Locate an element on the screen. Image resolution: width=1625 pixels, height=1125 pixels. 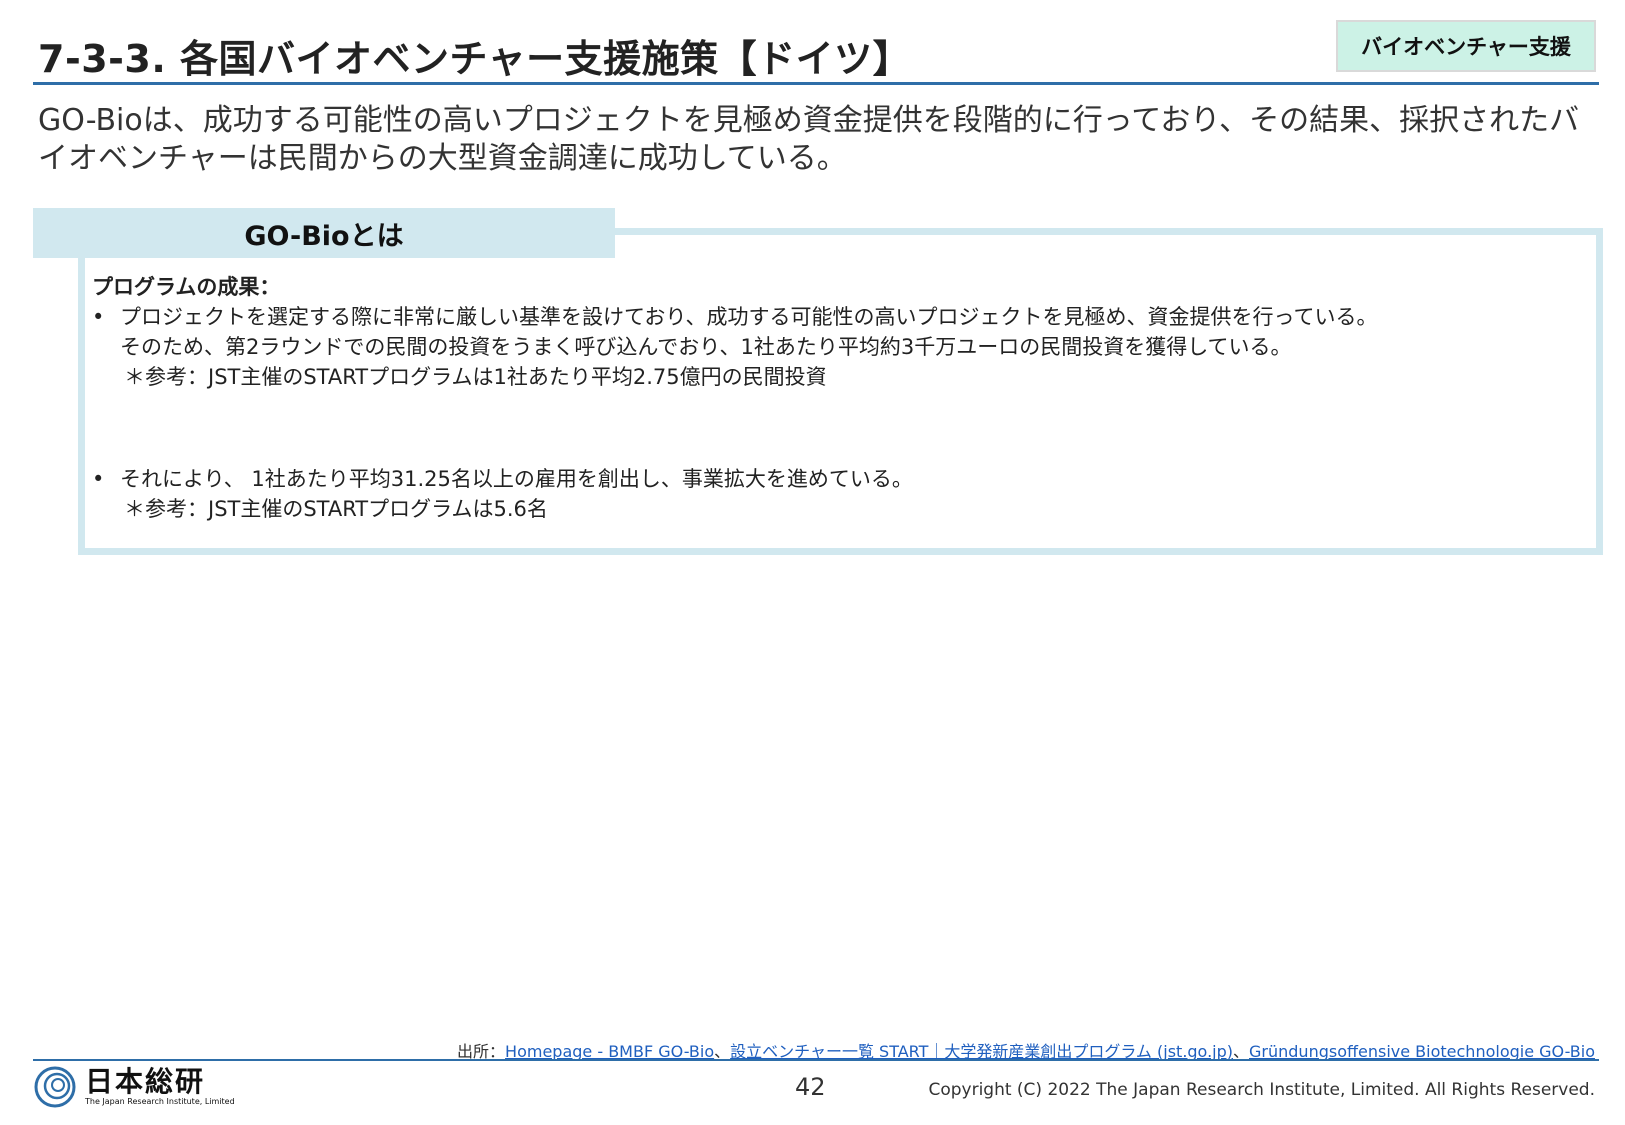
bullet-2-note: ＊参考：JST主催のSTARTプログラムは5.6名 is located at coordinates (336, 509).